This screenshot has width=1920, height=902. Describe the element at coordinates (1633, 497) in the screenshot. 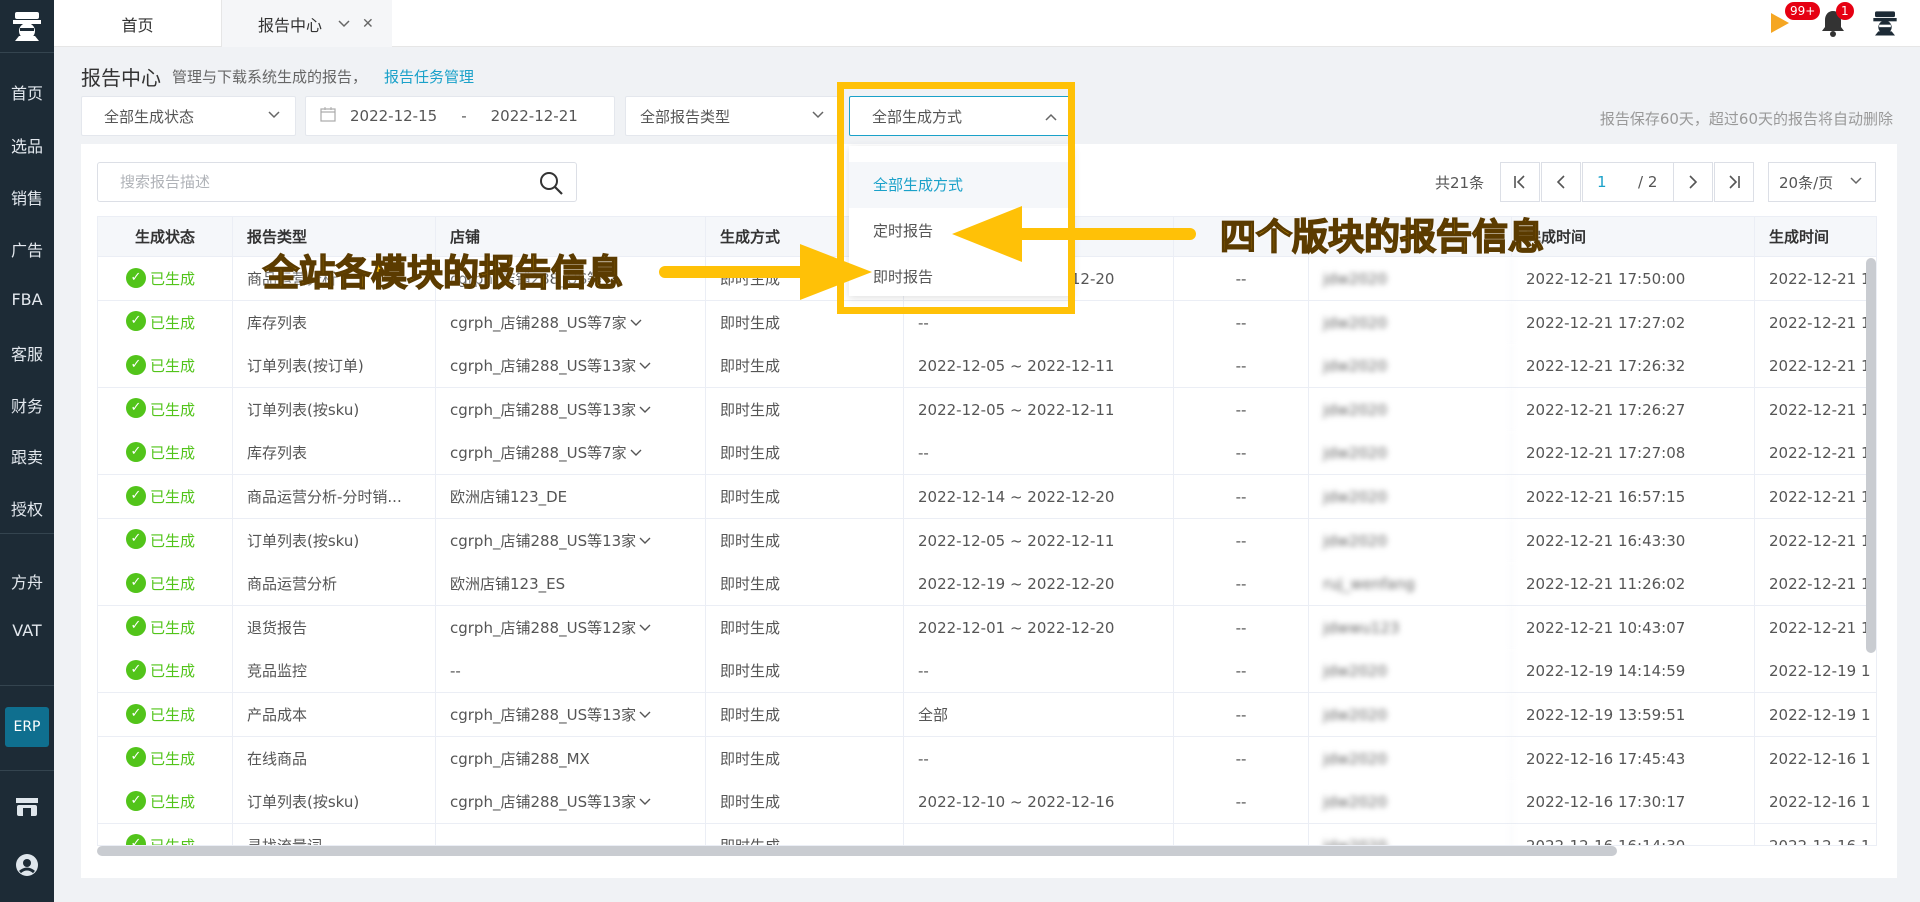

I see `cell-done-time: 2022-12-21 16:57:15` at that location.